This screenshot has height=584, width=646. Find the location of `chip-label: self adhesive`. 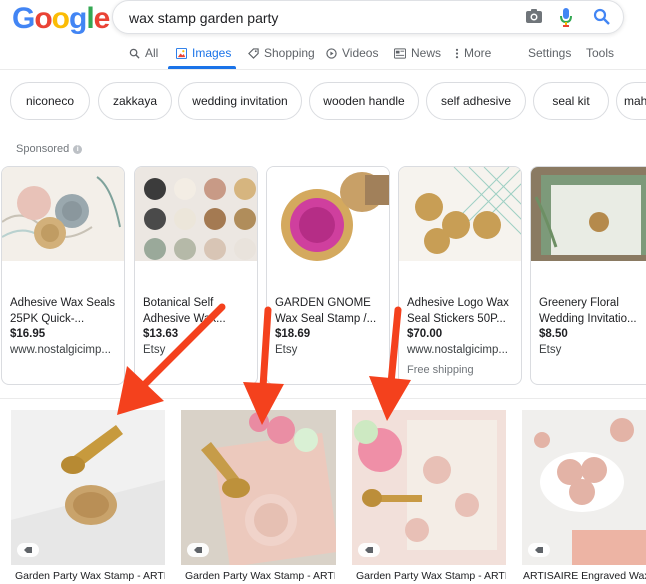

chip-label: self adhesive is located at coordinates (476, 101).